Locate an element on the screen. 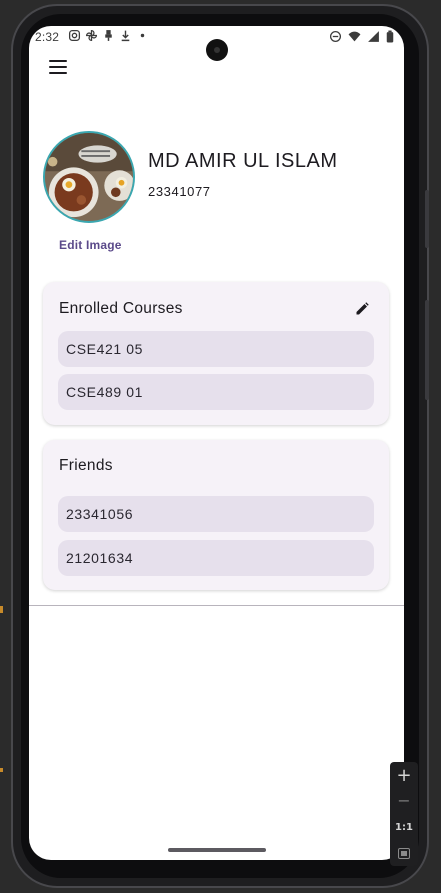 The width and height of the screenshot is (441, 893). download-icon is located at coordinates (125, 36).